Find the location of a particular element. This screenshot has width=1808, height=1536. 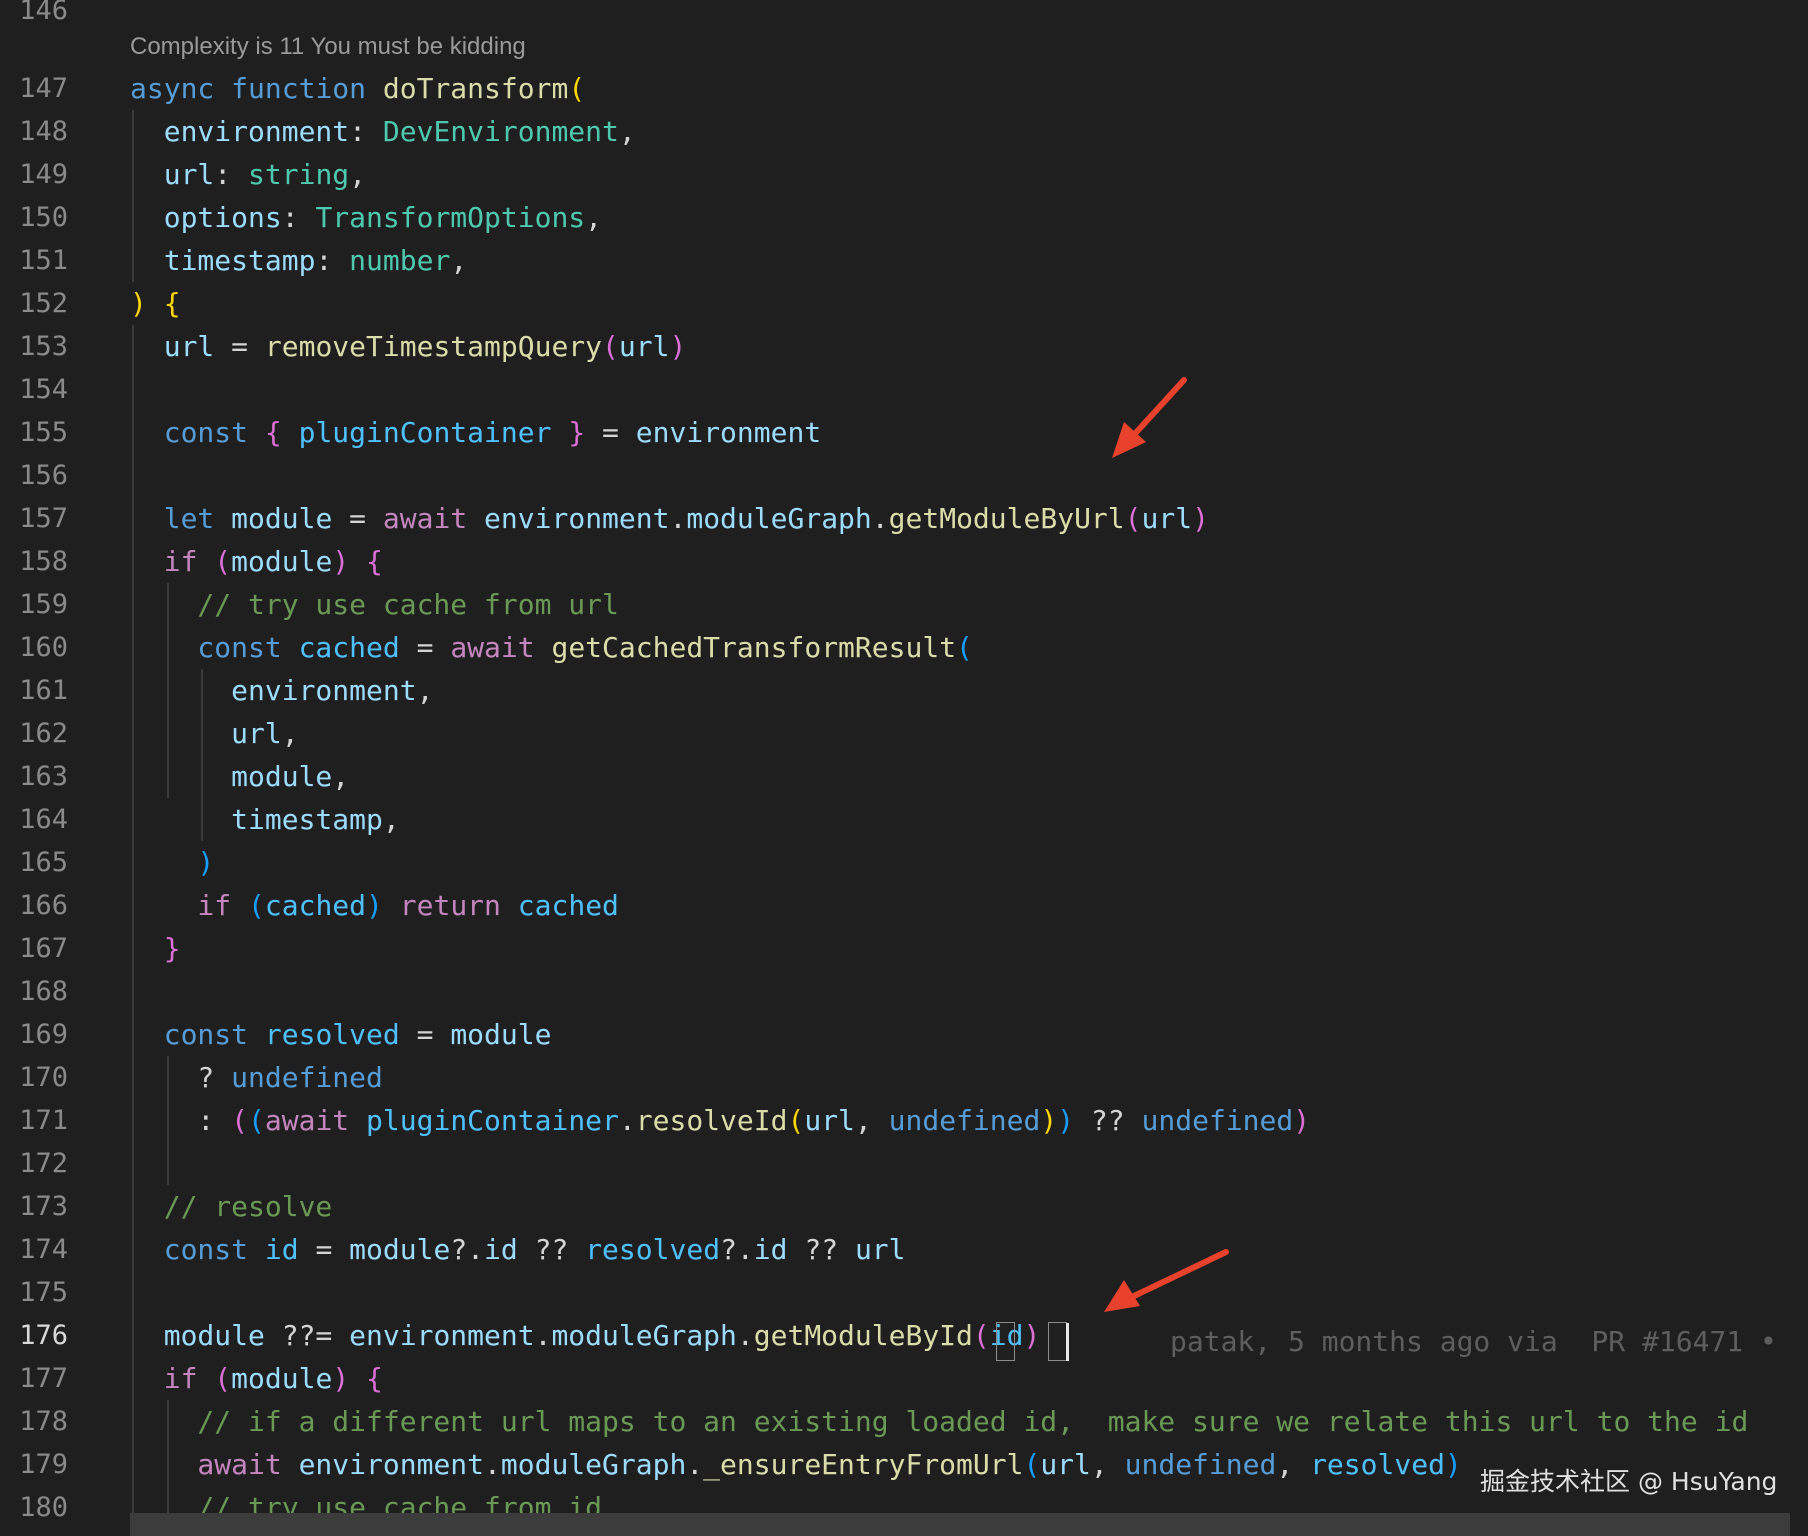

code-line: options: TransformOptions, is located at coordinates (366, 217).